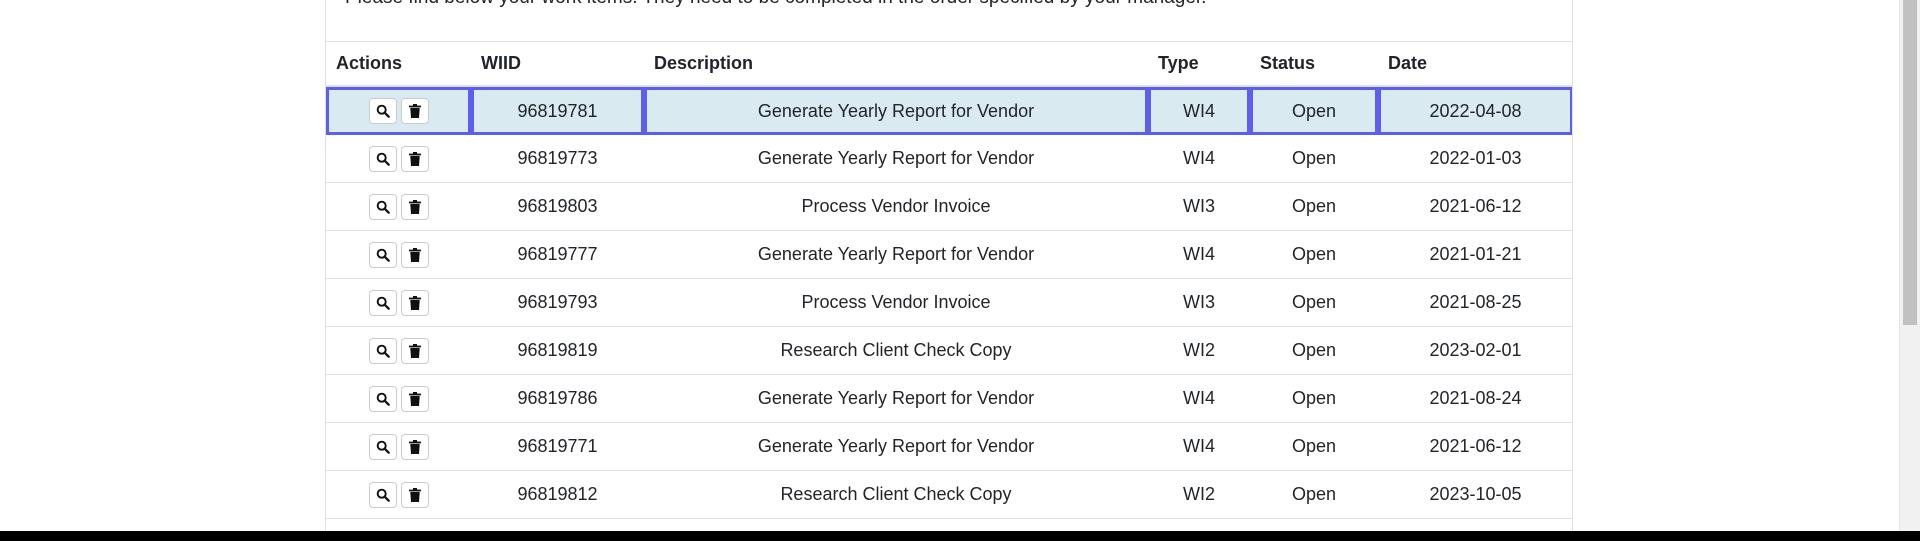 Image resolution: width=1920 pixels, height=541 pixels. Describe the element at coordinates (1475, 351) in the screenshot. I see `cell-date: 2023-02-01` at that location.